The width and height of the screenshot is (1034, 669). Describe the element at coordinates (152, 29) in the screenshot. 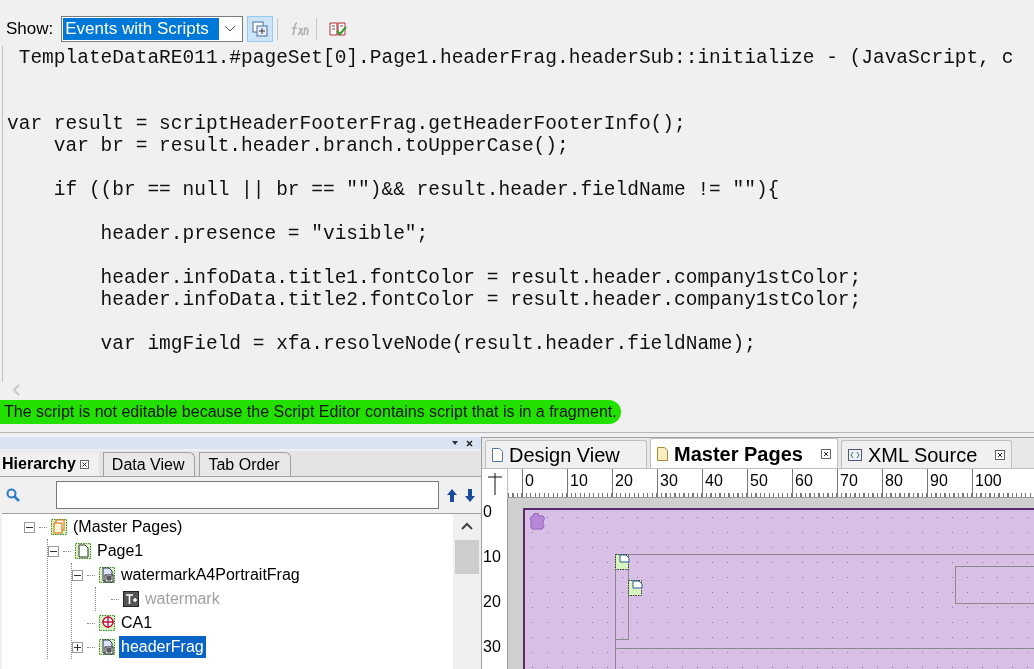

I see `show-dropdown: Events with Scripts` at that location.